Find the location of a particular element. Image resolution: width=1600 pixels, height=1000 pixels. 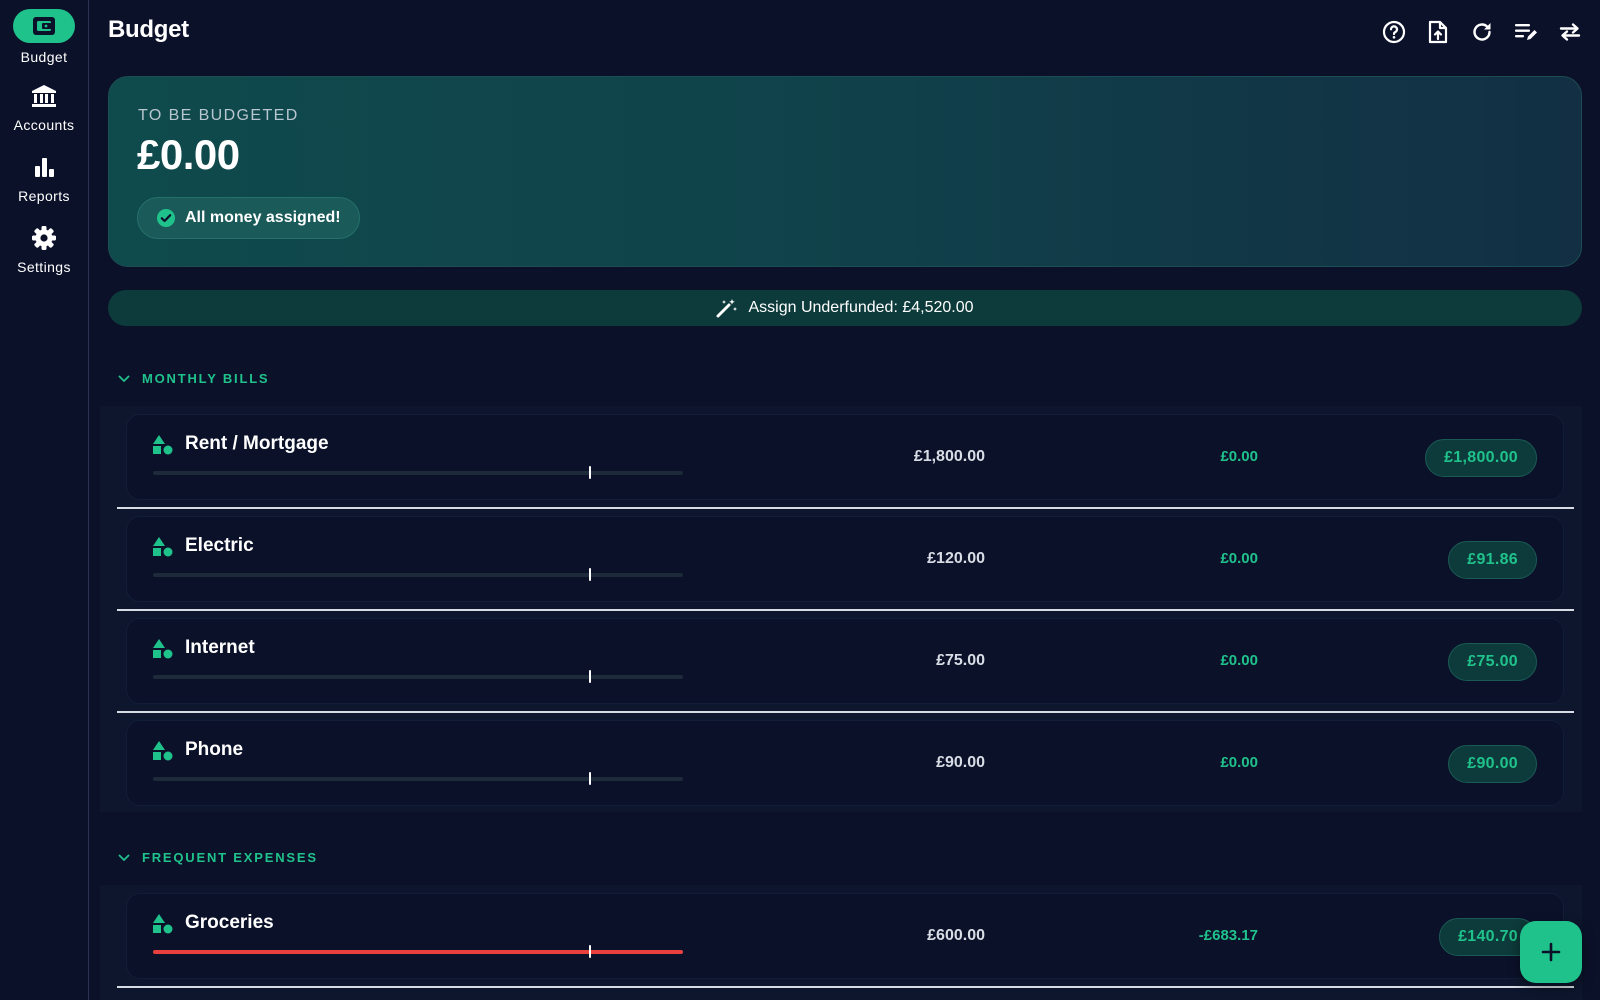

group-frequent-expenses: Groceries £600.00 -£683.17 £140.70 is located at coordinates (841, 942).